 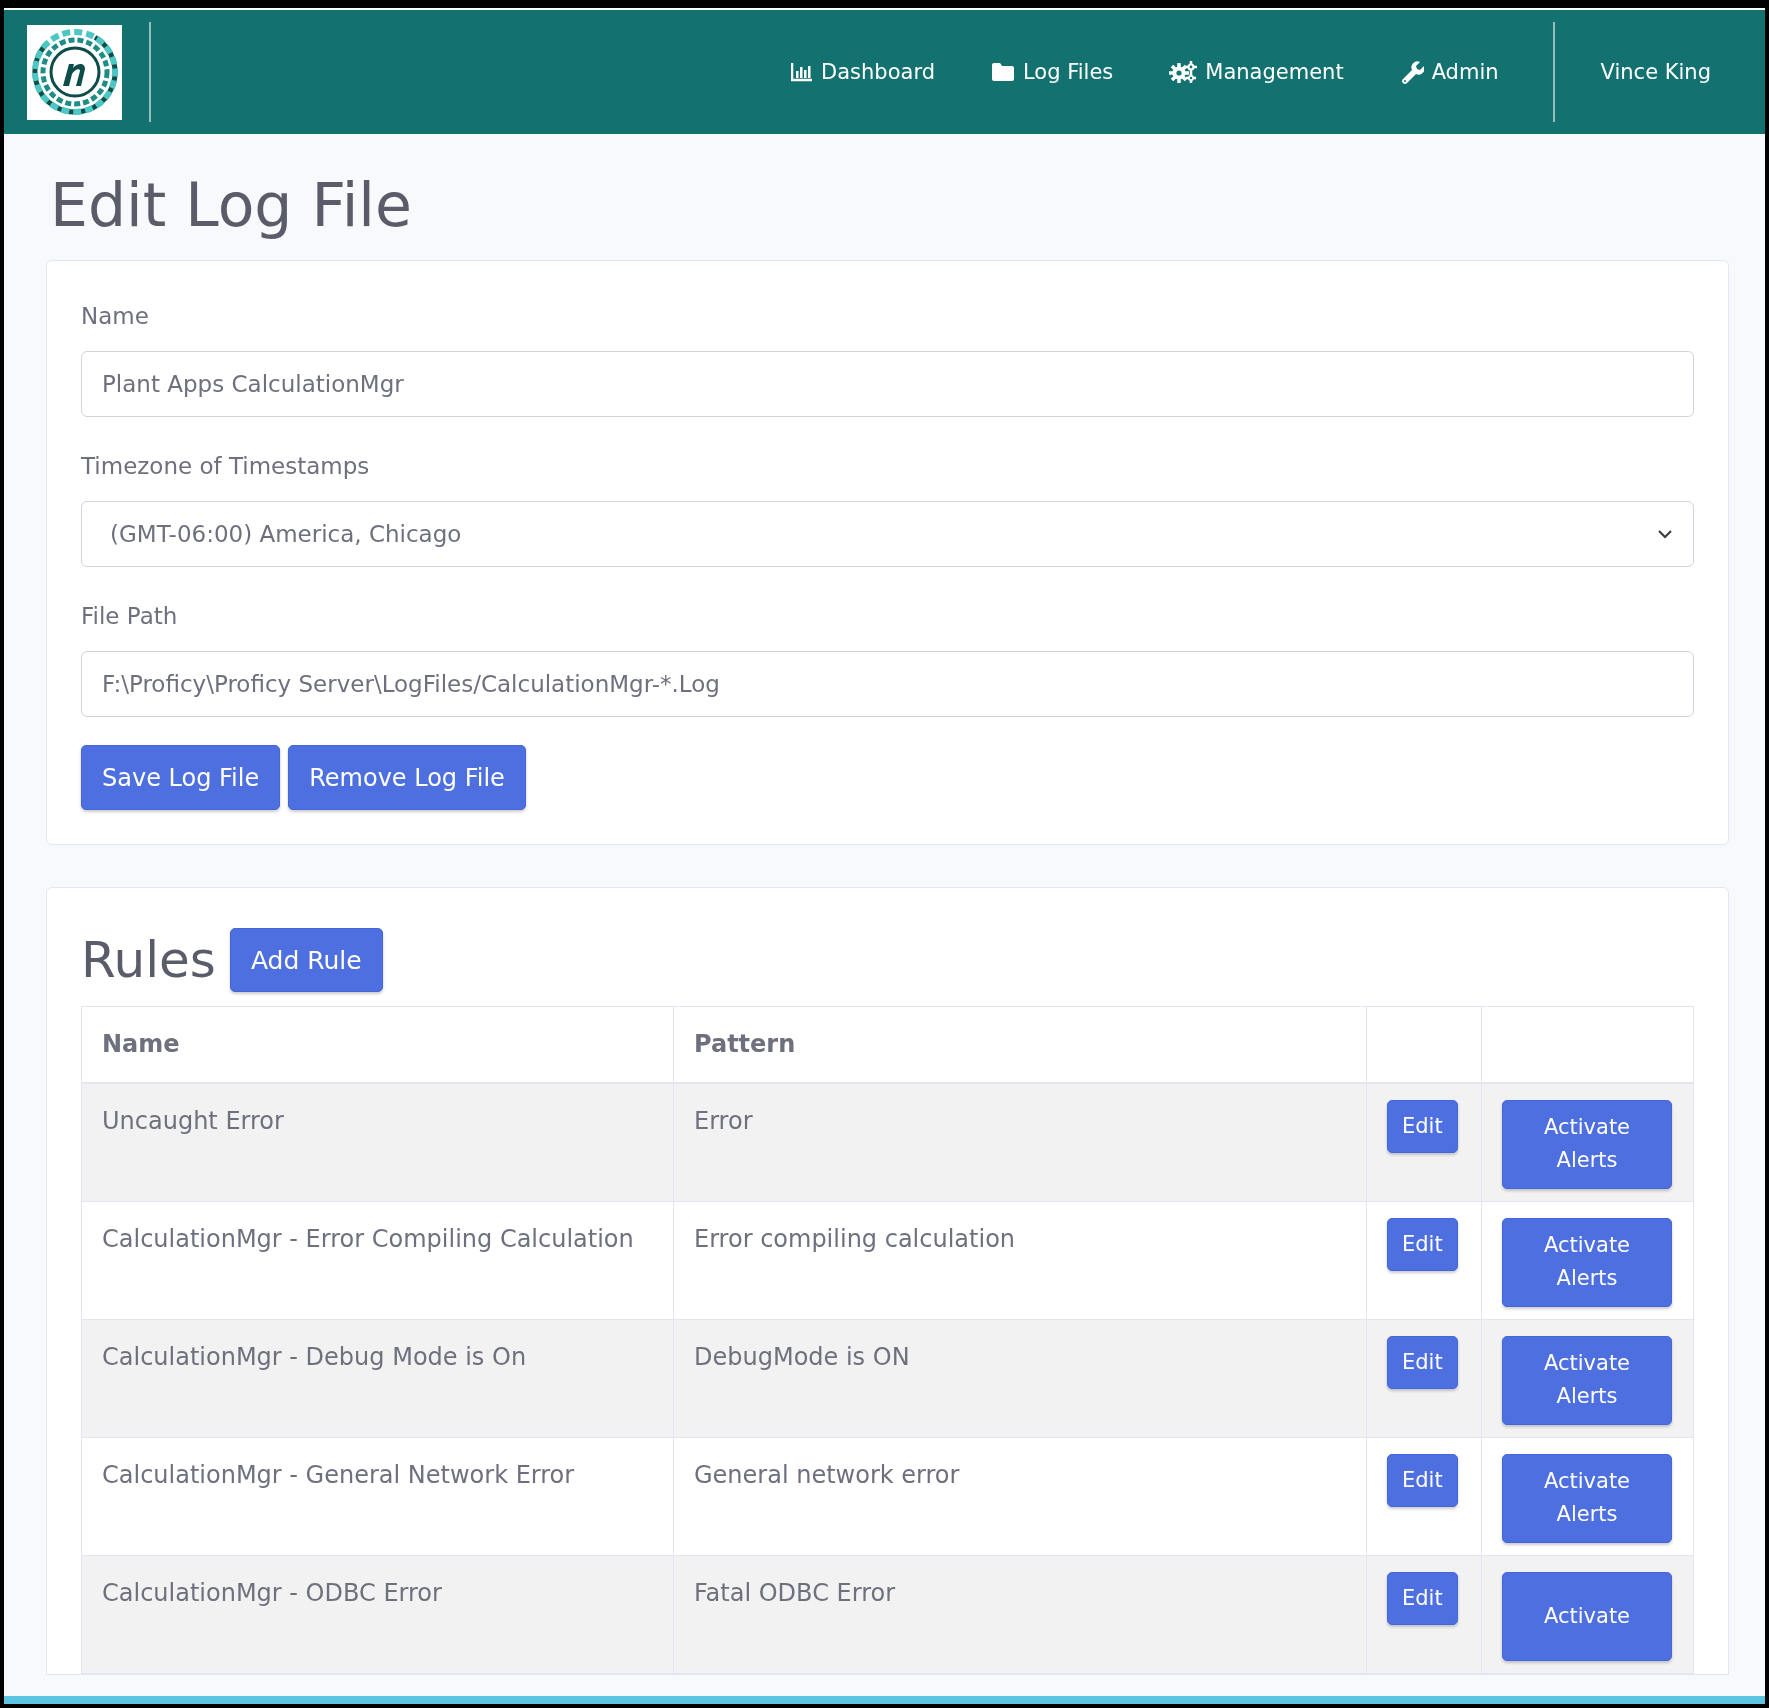 What do you see at coordinates (887, 534) in the screenshot?
I see `timezone-dropdown: (GMT-06:00) America, Chicago` at bounding box center [887, 534].